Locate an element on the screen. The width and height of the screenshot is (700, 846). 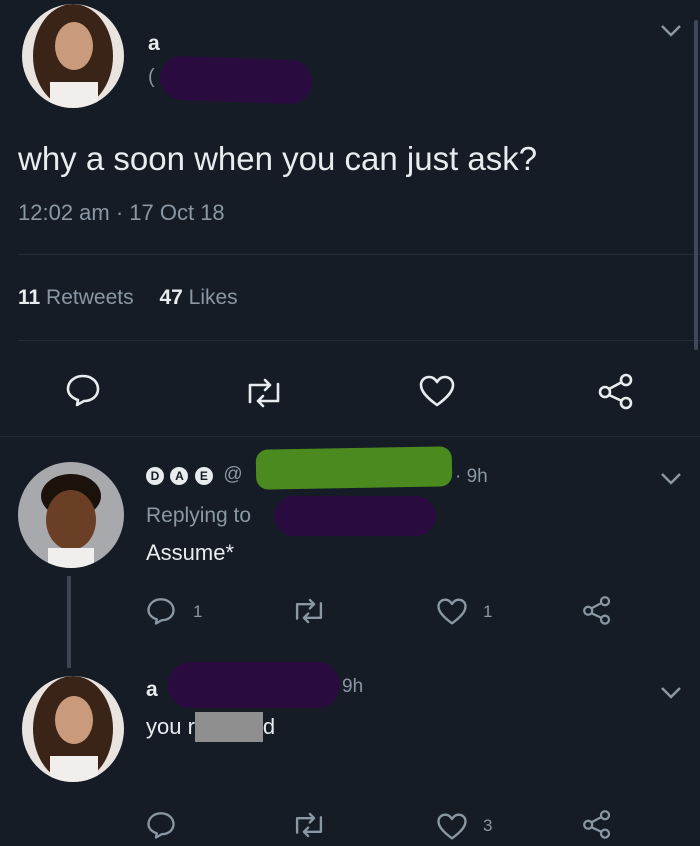
tweet-text: why a soon when you can just ask? is located at coordinates (278, 158).